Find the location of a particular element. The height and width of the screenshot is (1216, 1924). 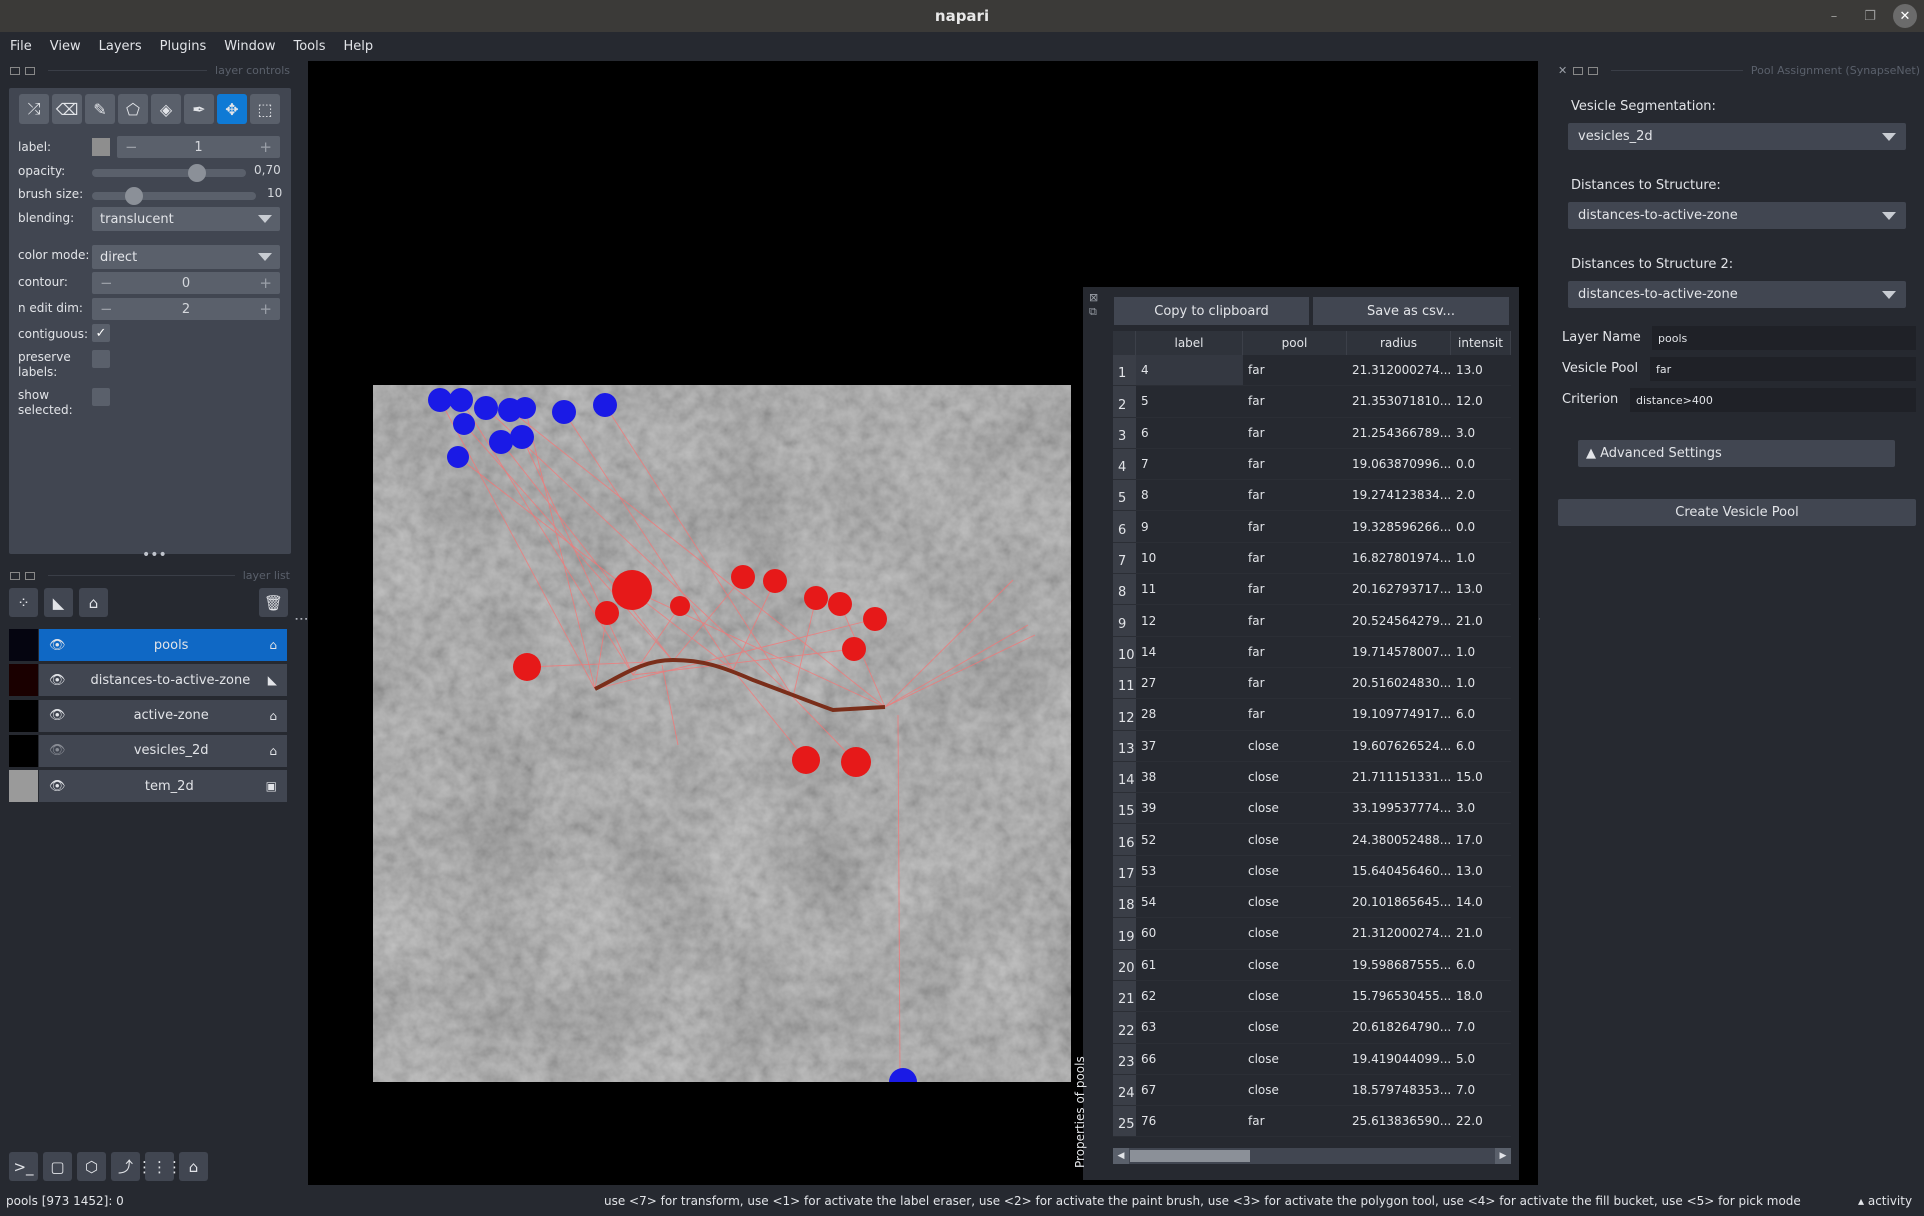

vesicle-pool-input: far is located at coordinates (1783, 369).